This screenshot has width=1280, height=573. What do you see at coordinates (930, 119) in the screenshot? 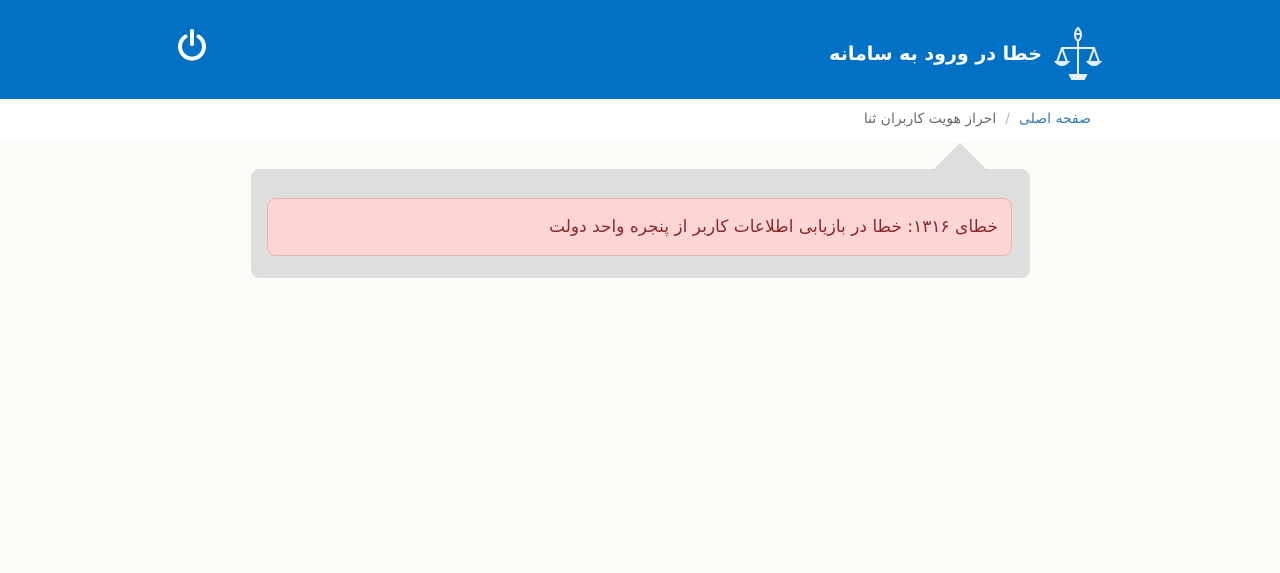
I see `breadcrumb-current: احراز هویت کاربران ثنا` at bounding box center [930, 119].